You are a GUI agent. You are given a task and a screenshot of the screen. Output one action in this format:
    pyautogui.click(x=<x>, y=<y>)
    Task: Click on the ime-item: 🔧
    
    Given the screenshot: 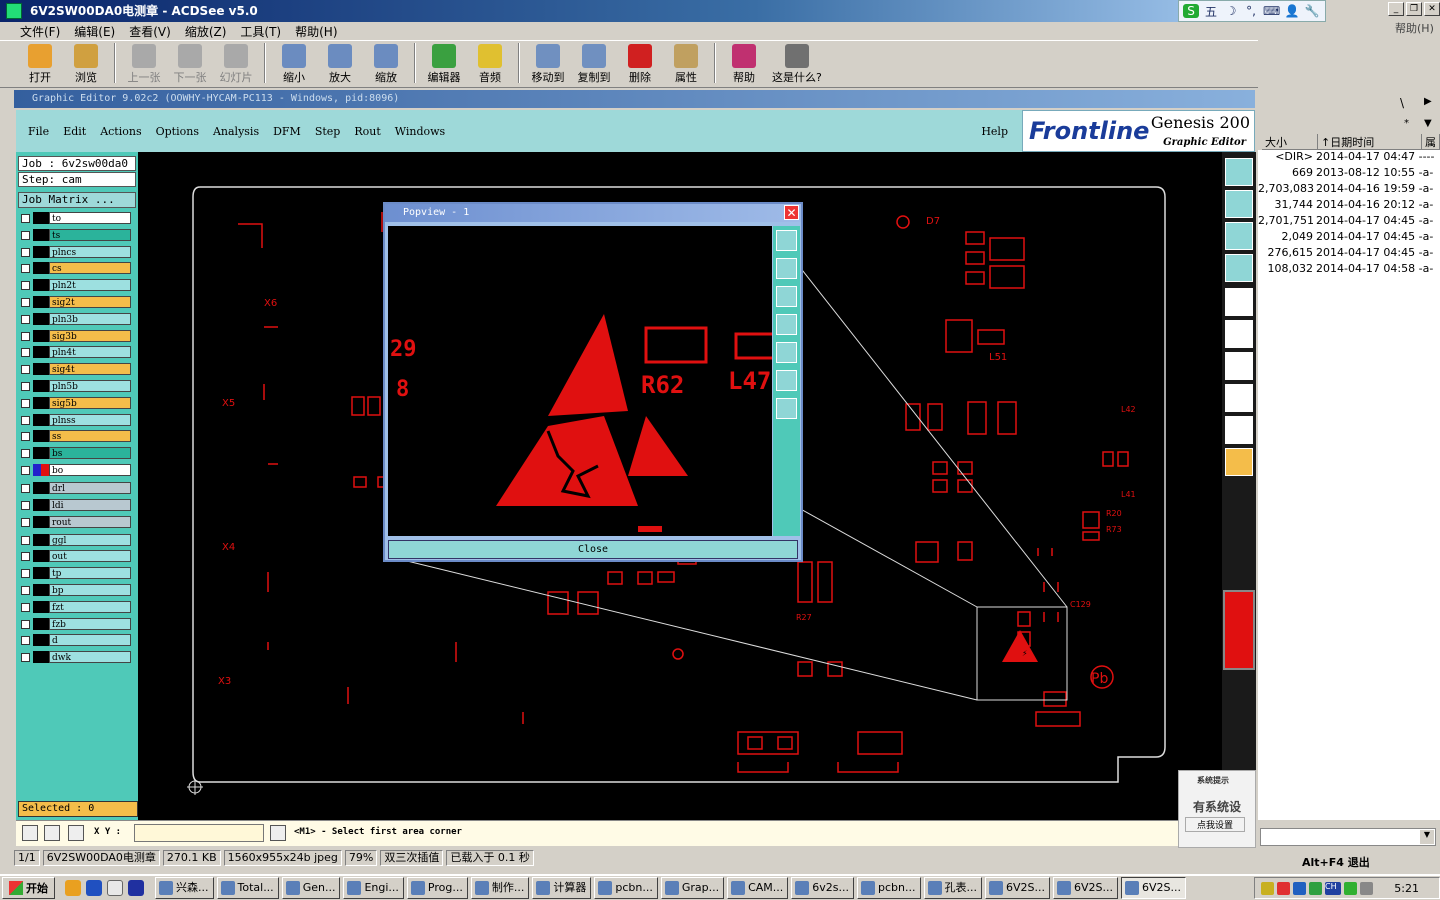 What is the action you would take?
    pyautogui.click(x=1312, y=11)
    